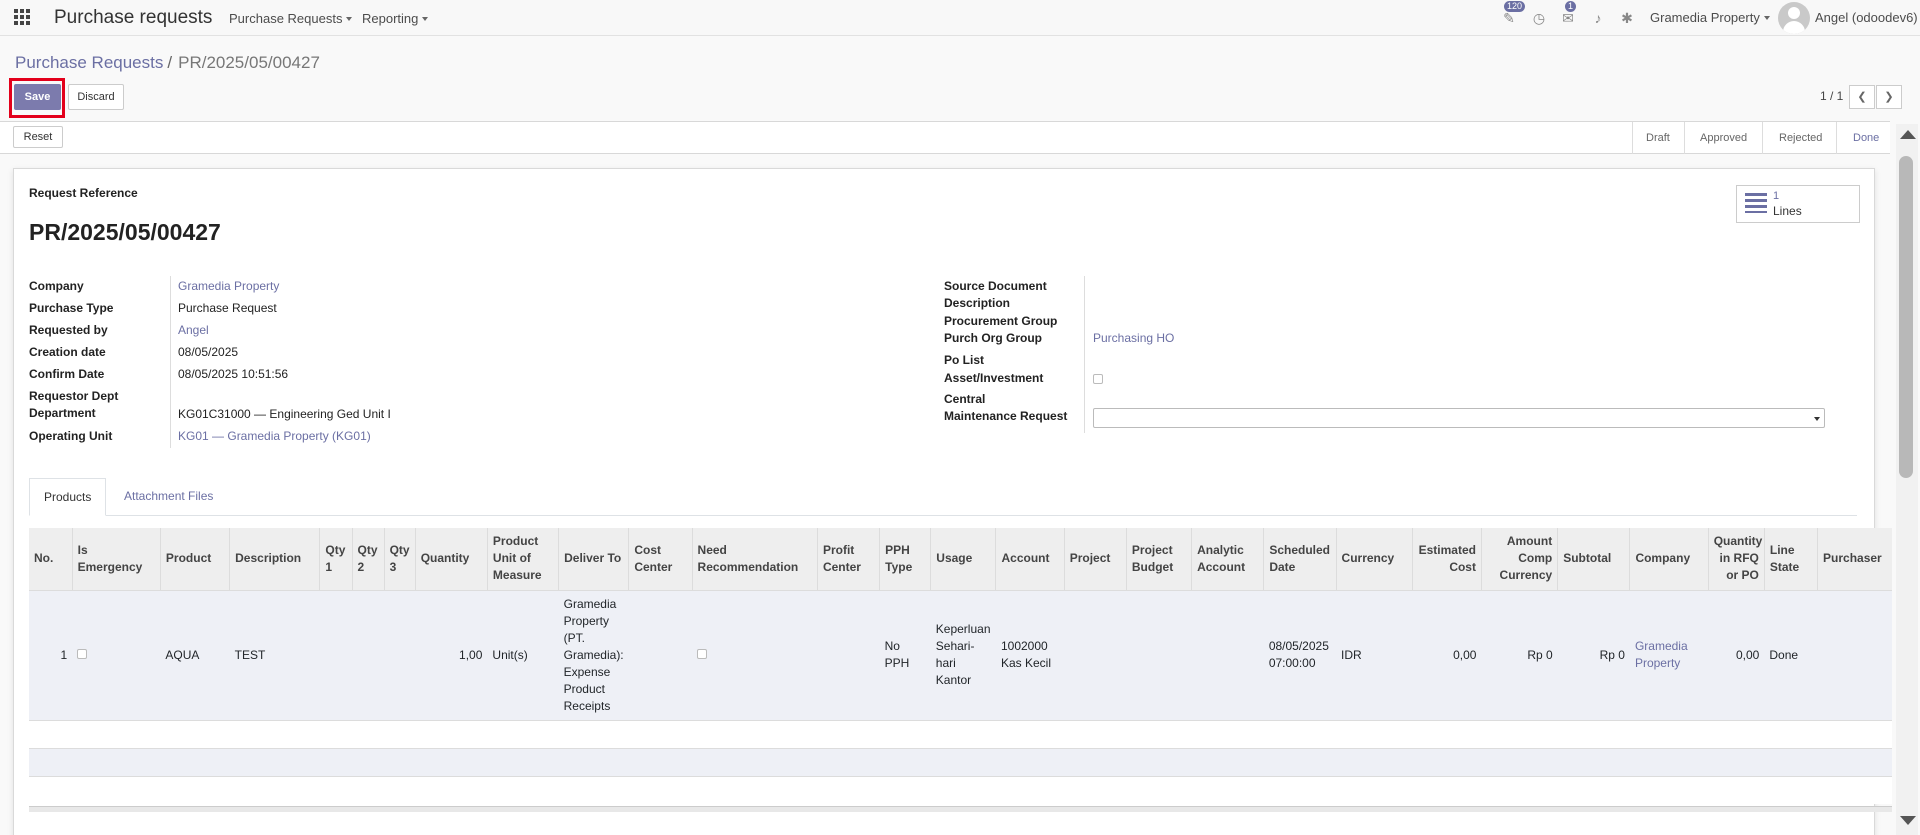 This screenshot has height=835, width=1920. What do you see at coordinates (905, 559) in the screenshot?
I see `col-header: PPH Type` at bounding box center [905, 559].